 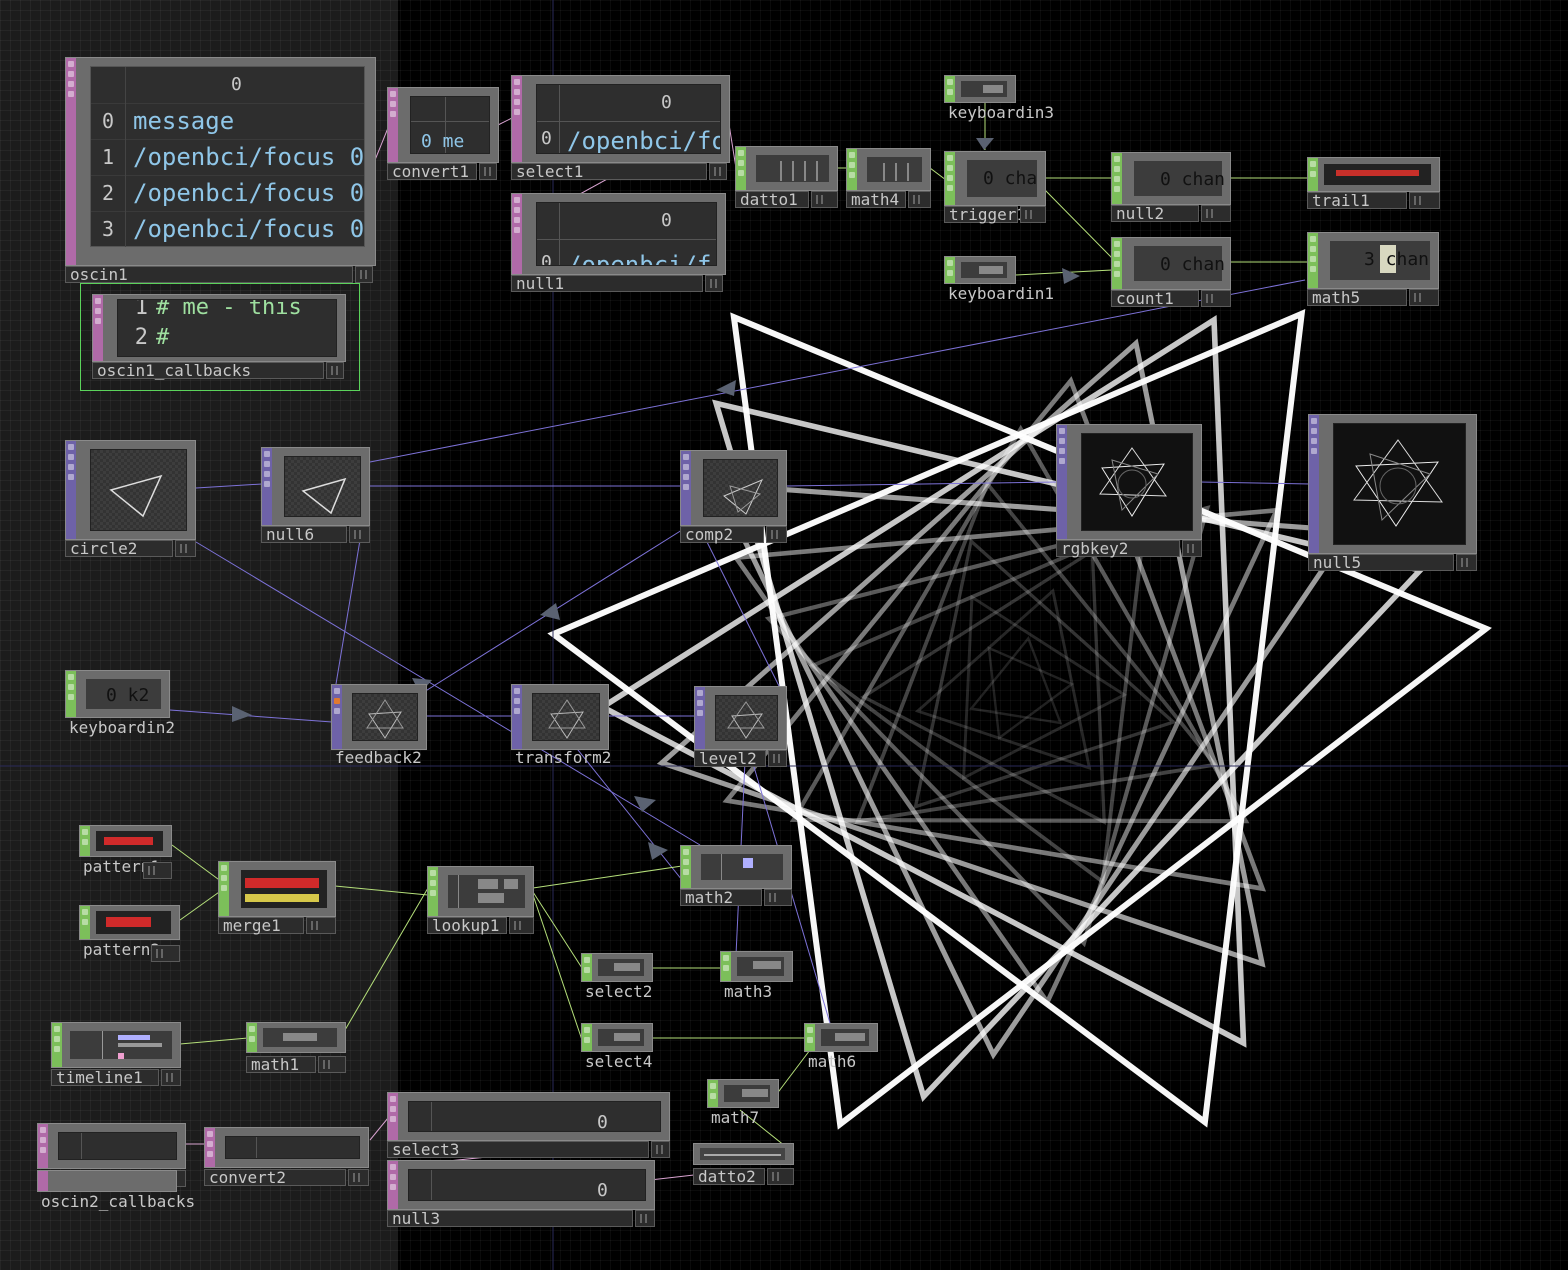 What do you see at coordinates (999, 100) in the screenshot?
I see `keyboardin3-node: keyboardin3` at bounding box center [999, 100].